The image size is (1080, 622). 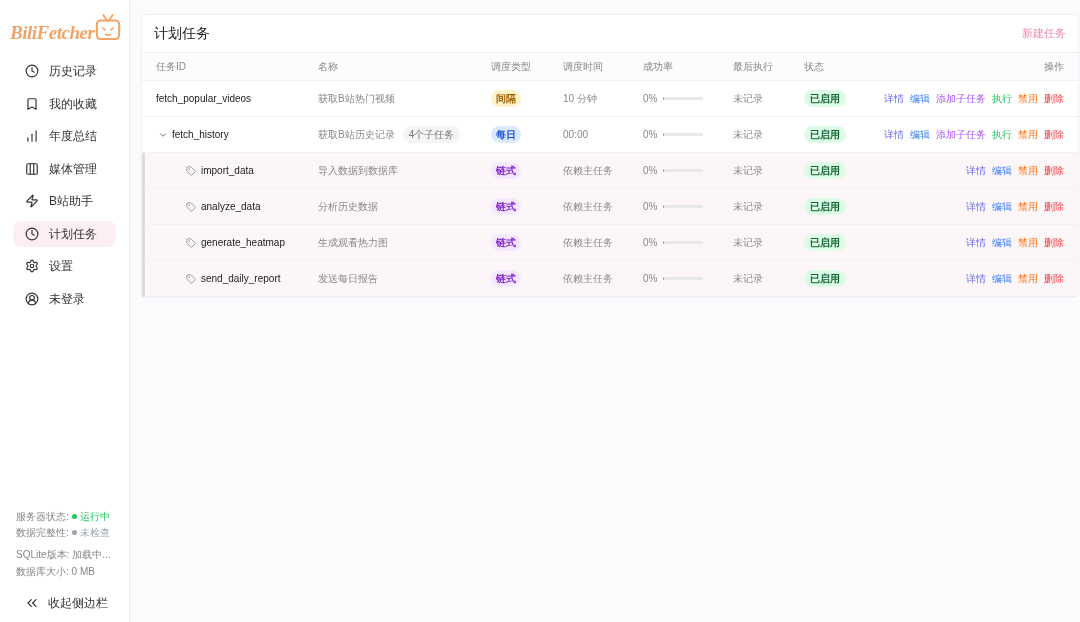 I want to click on column-header: 成功率, so click(x=658, y=67).